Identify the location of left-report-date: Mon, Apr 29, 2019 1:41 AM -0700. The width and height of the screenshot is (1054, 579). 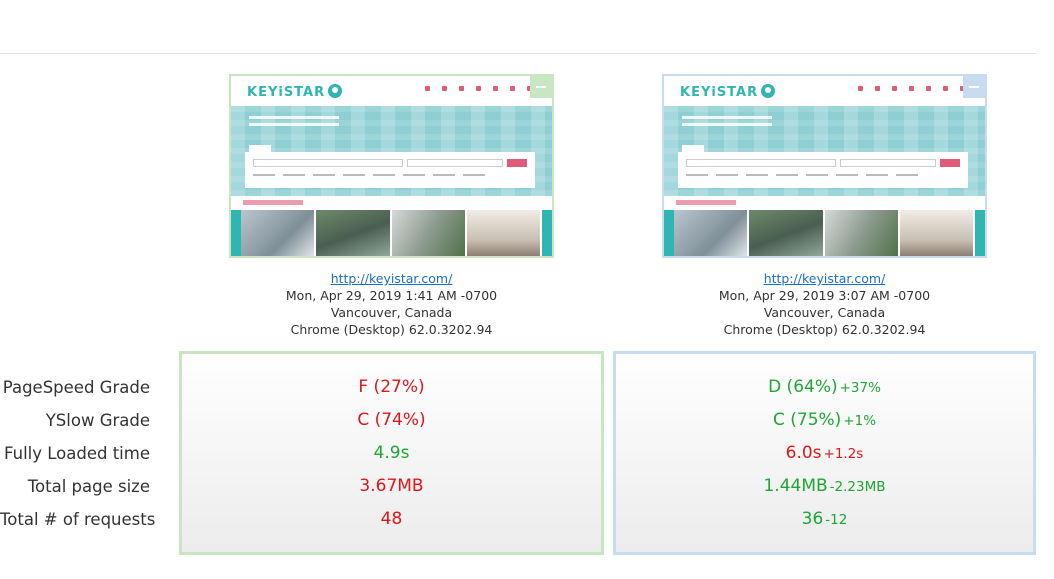
(391, 295).